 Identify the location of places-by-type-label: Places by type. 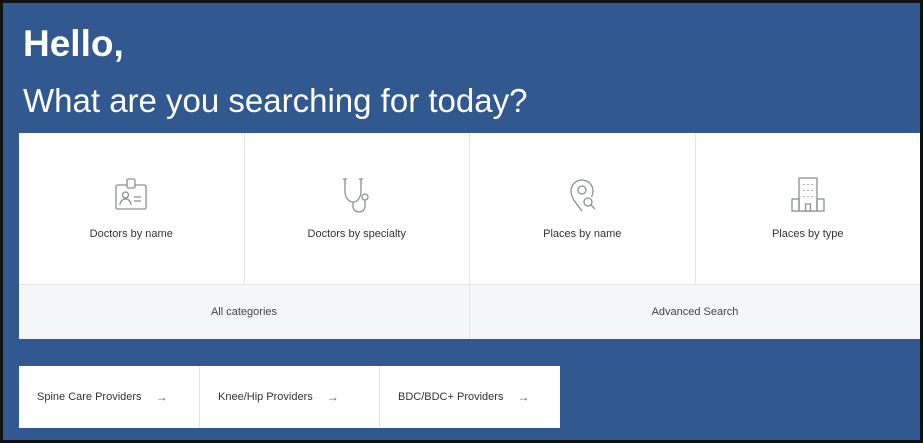
(807, 234).